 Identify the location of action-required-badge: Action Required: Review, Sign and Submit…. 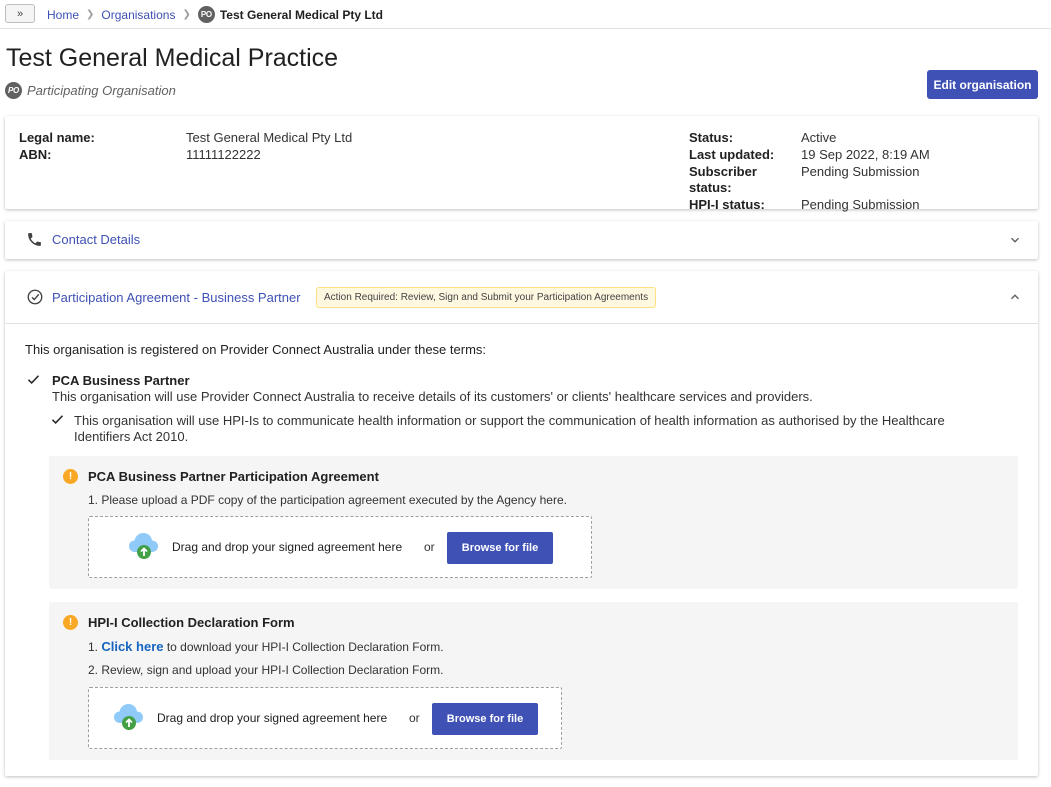
(486, 297).